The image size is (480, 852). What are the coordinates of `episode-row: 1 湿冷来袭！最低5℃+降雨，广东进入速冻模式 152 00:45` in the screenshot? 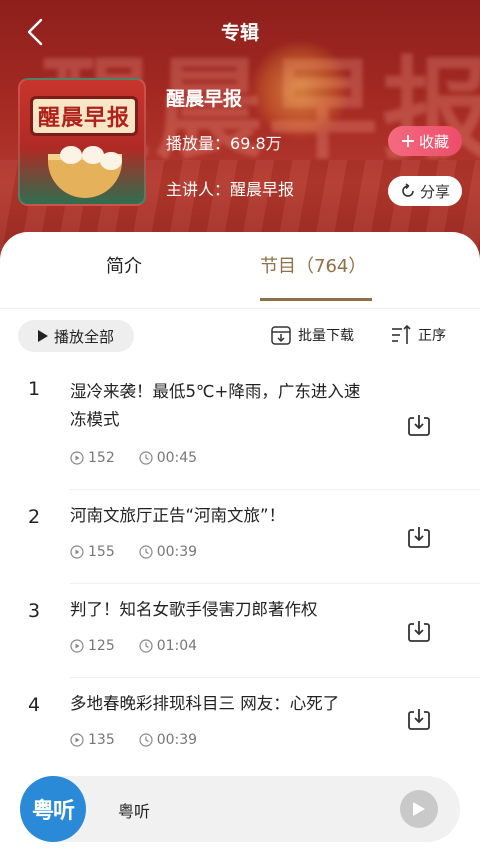 It's located at (240, 428).